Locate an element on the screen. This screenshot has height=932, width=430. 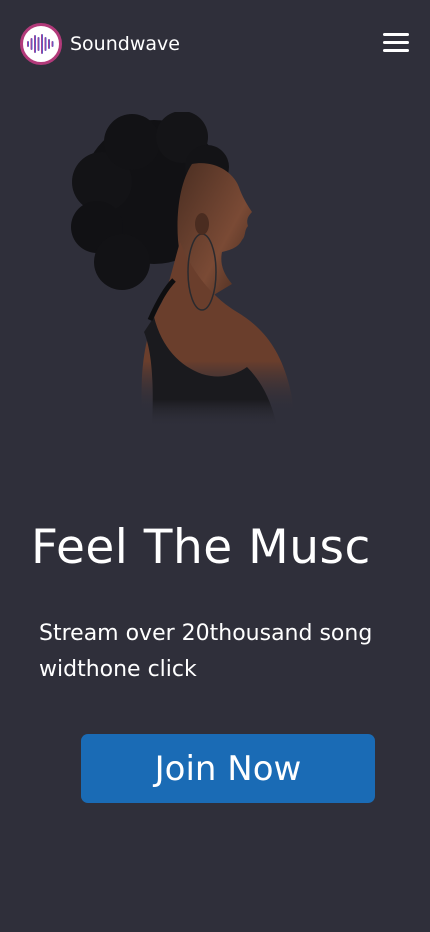
brand-logo-link: Soundwave is located at coordinates (100, 44).